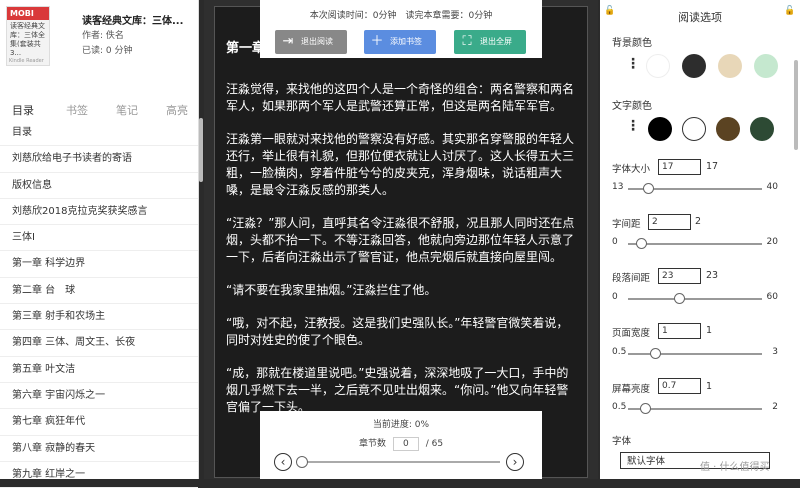  I want to click on next-chapter-button: ›, so click(515, 462).